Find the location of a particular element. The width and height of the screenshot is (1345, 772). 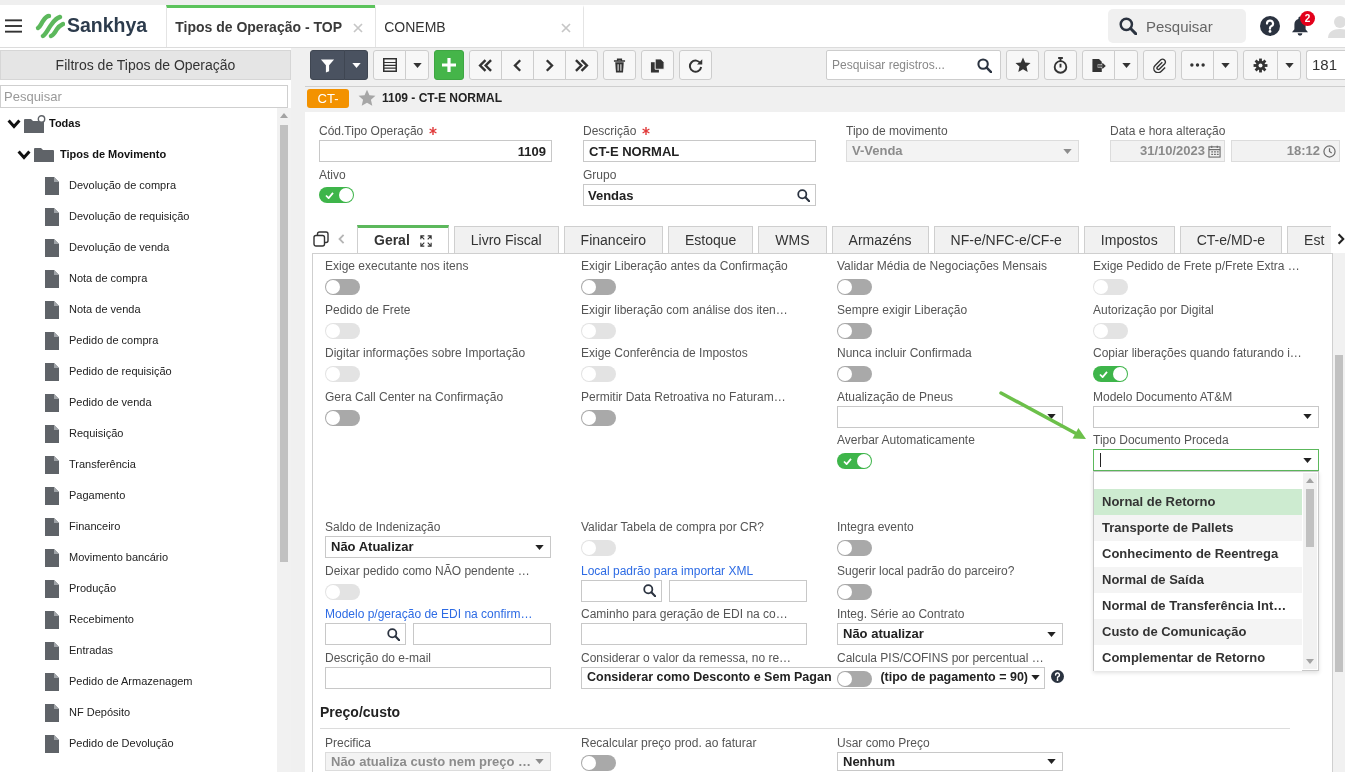

text-field: CT-E NORMAL is located at coordinates (699, 151).